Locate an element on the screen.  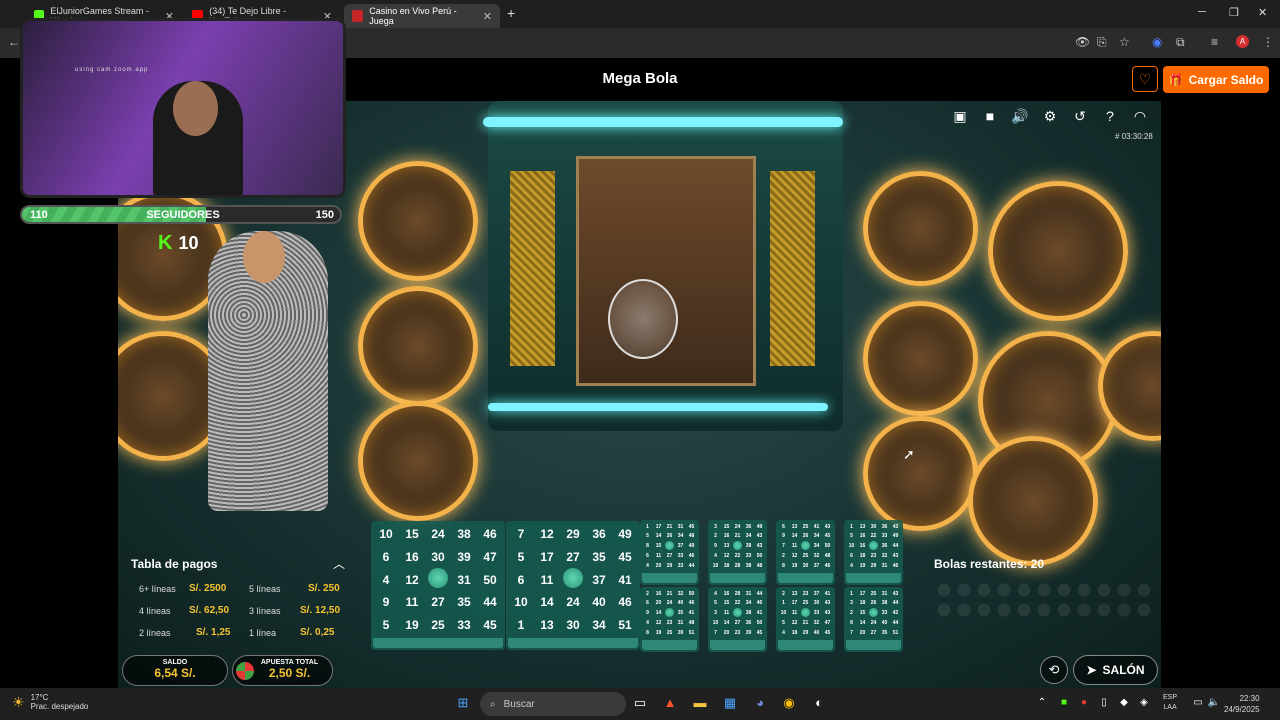
bingo-cell: 41 is located at coordinates (827, 593).